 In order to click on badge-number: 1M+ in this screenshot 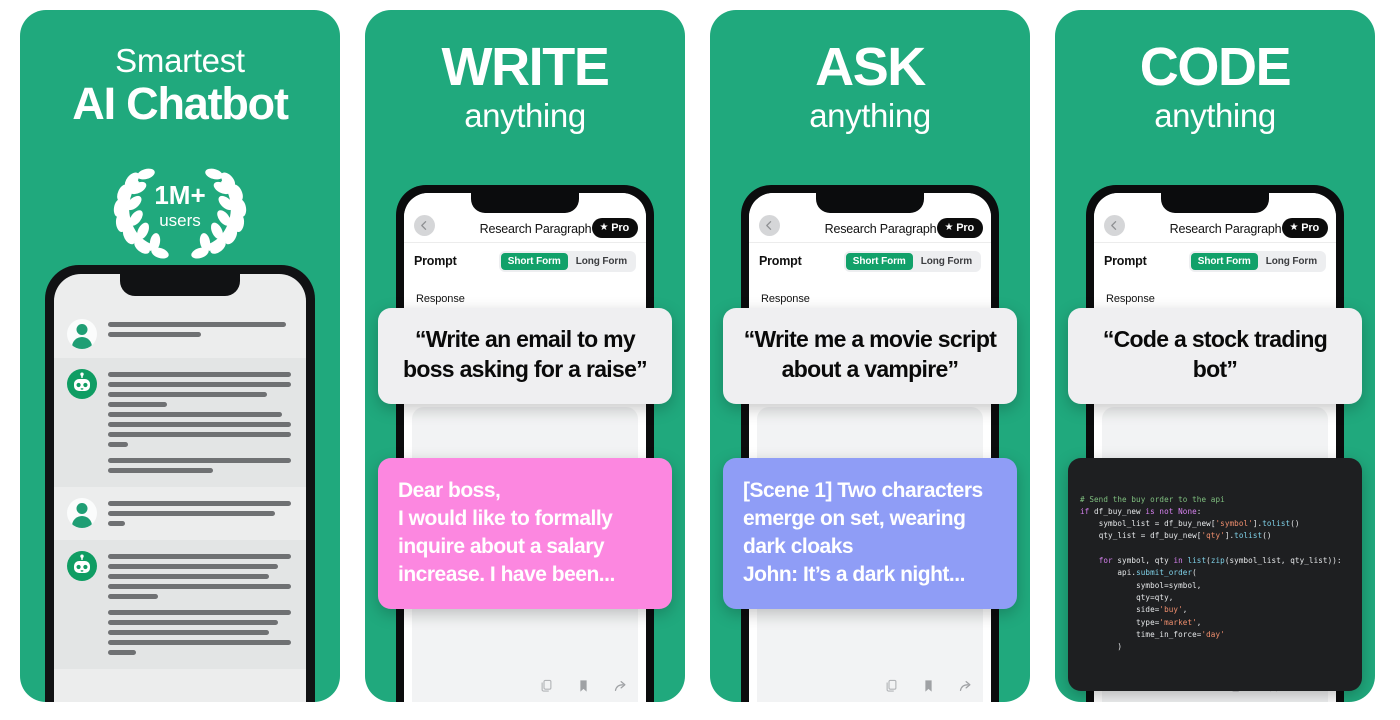, I will do `click(179, 195)`.